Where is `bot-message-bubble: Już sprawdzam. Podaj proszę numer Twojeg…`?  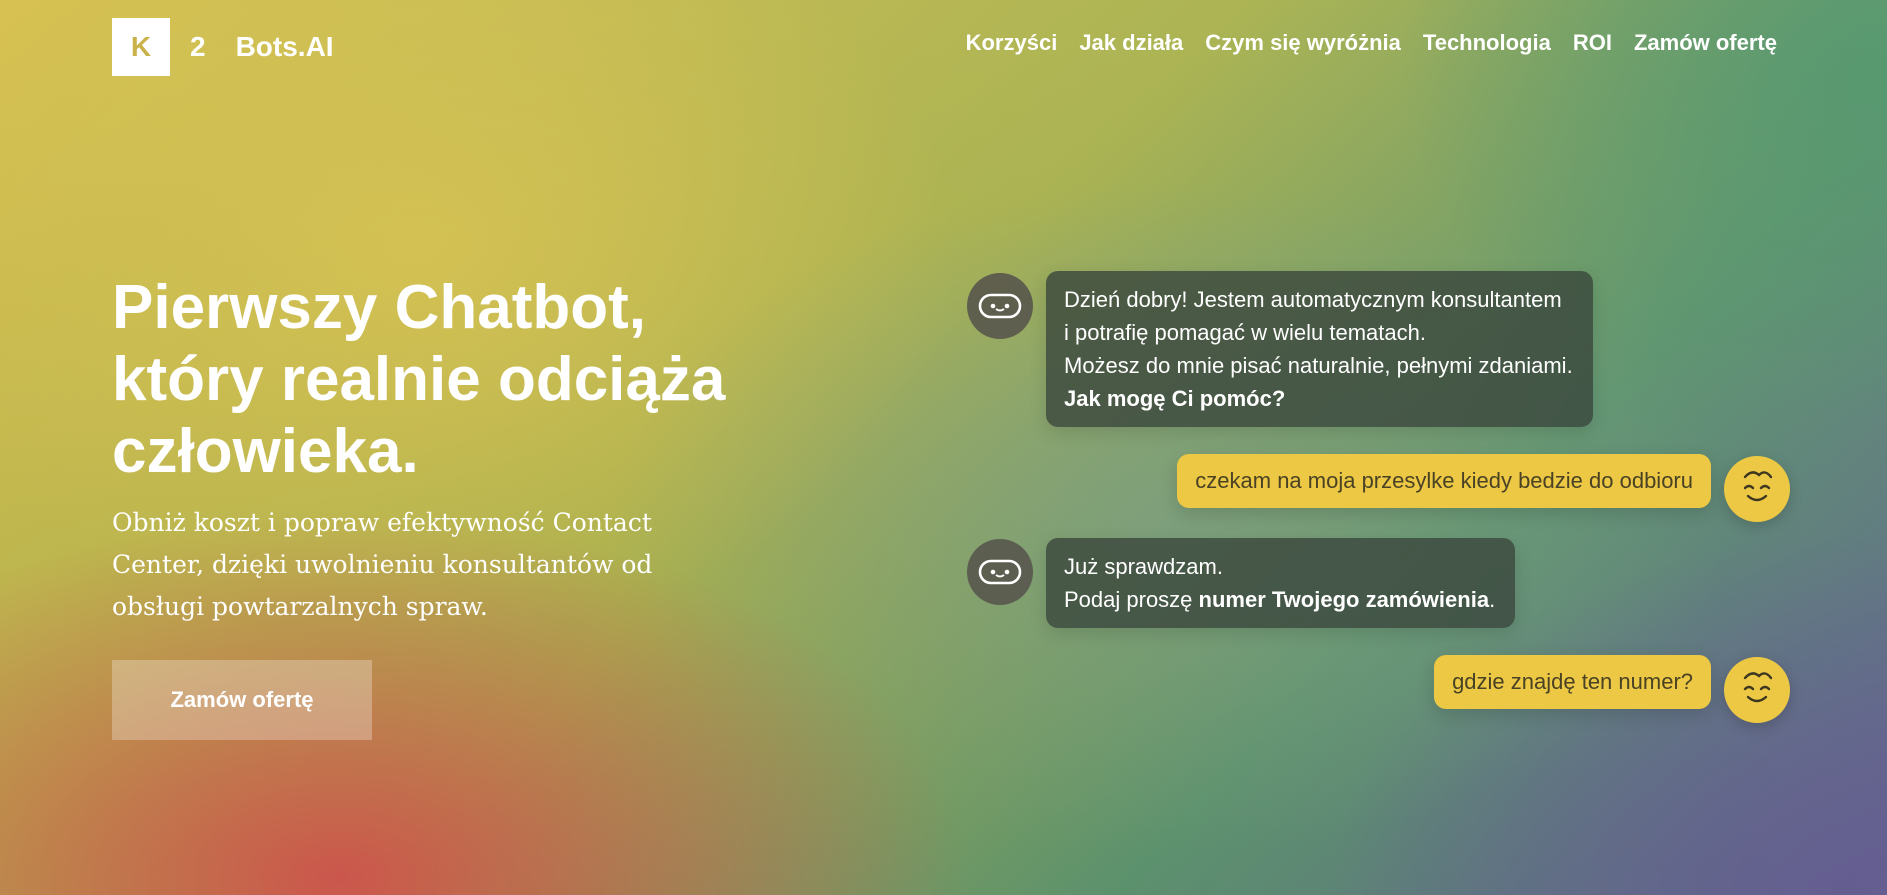 bot-message-bubble: Już sprawdzam. Podaj proszę numer Twojeg… is located at coordinates (1281, 583).